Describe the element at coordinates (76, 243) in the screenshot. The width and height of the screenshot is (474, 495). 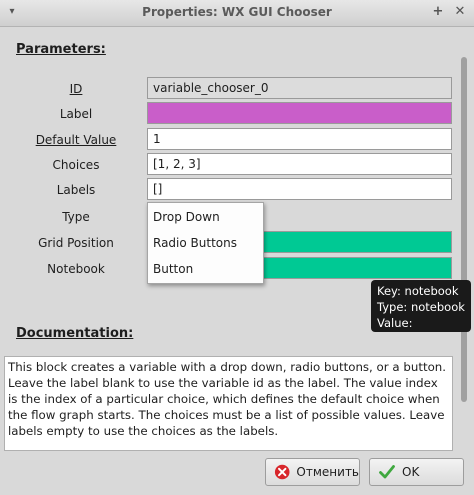
I see `param-label-grid-position: Grid Position` at that location.